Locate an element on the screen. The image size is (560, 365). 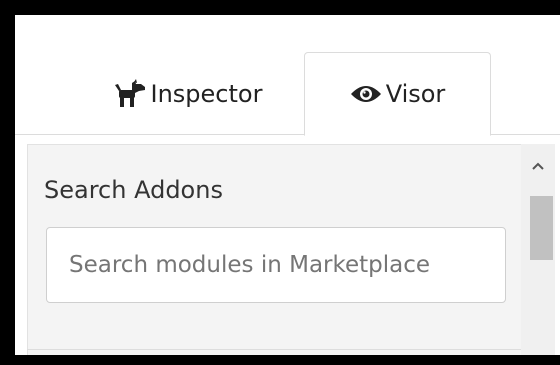
scroll-thumb is located at coordinates (541, 228).